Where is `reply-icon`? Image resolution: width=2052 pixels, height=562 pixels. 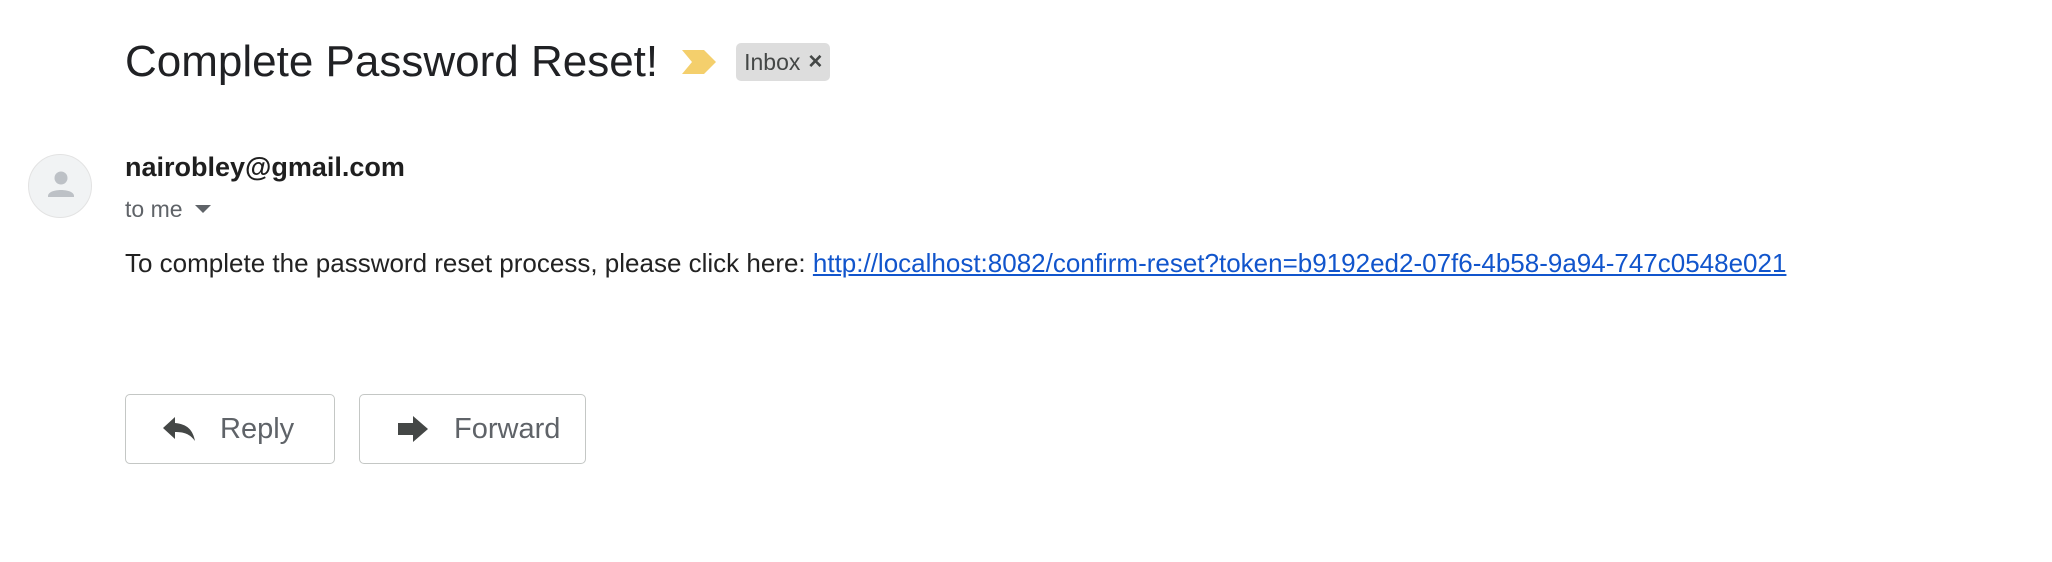 reply-icon is located at coordinates (179, 429).